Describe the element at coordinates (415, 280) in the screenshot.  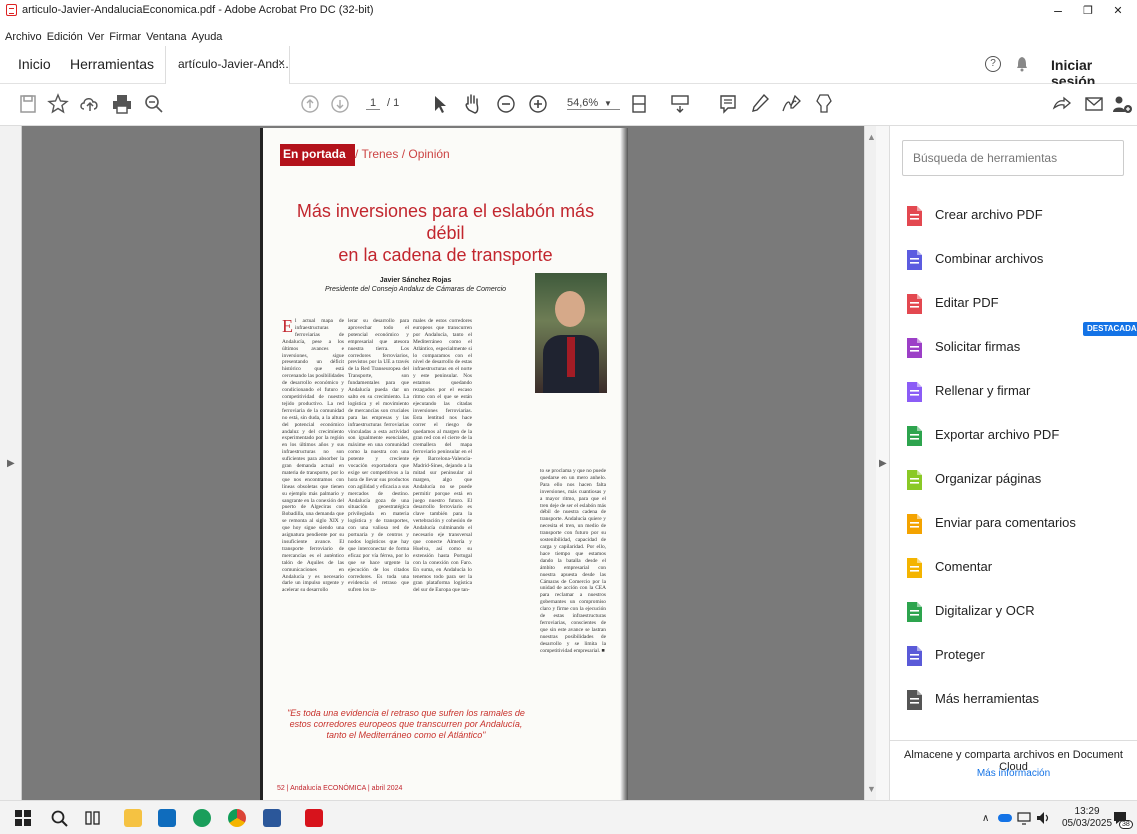
I see `author-name: Javier Sánchez Rojas` at that location.